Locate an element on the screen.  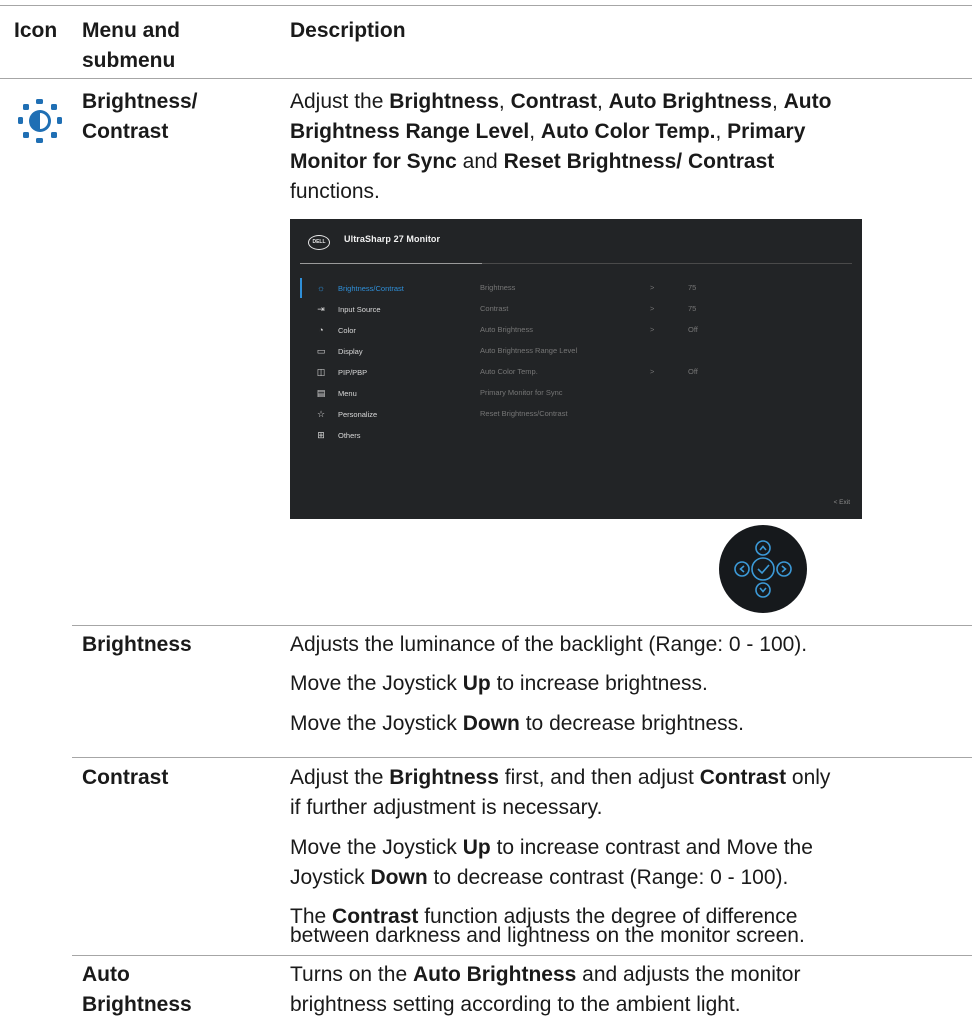
osd-submenu-primary-monitor-for-sync: Primary Monitor for Sync is located at coordinates (521, 393).